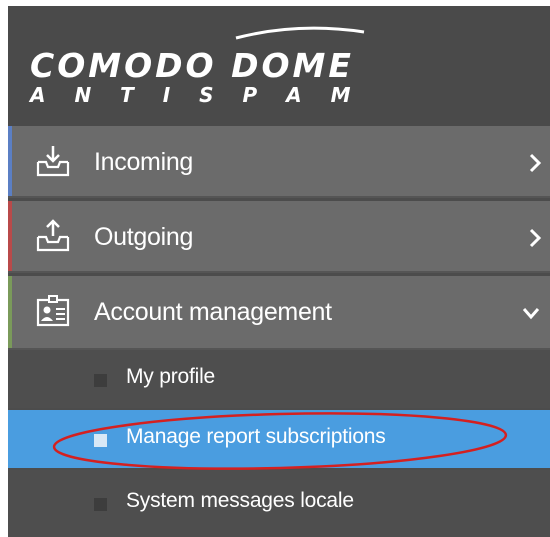 This screenshot has width=550, height=537. I want to click on nav-item-outgoing: Outgoing, so click(279, 237).